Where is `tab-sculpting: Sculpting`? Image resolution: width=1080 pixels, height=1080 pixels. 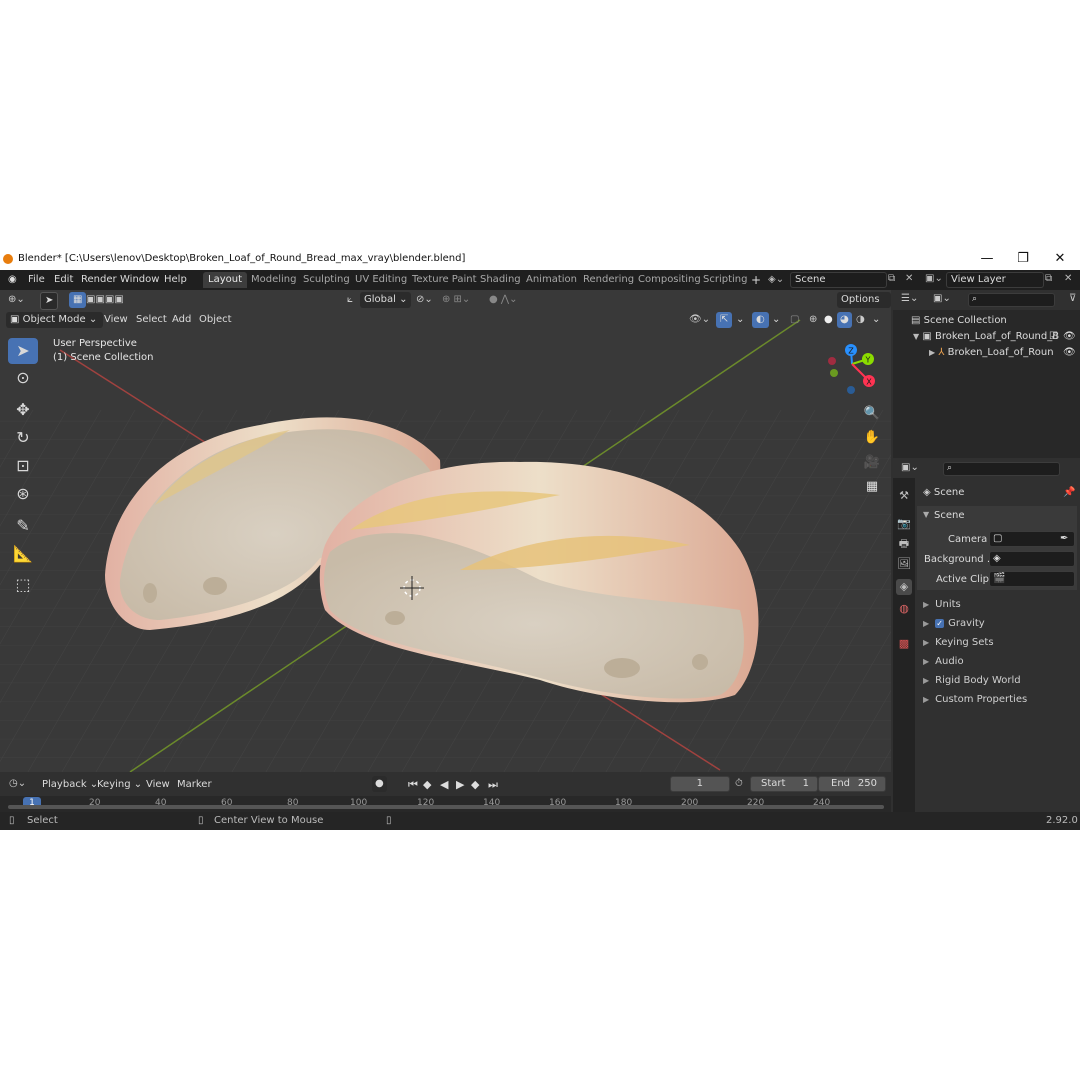
tab-sculpting: Sculpting is located at coordinates (326, 280).